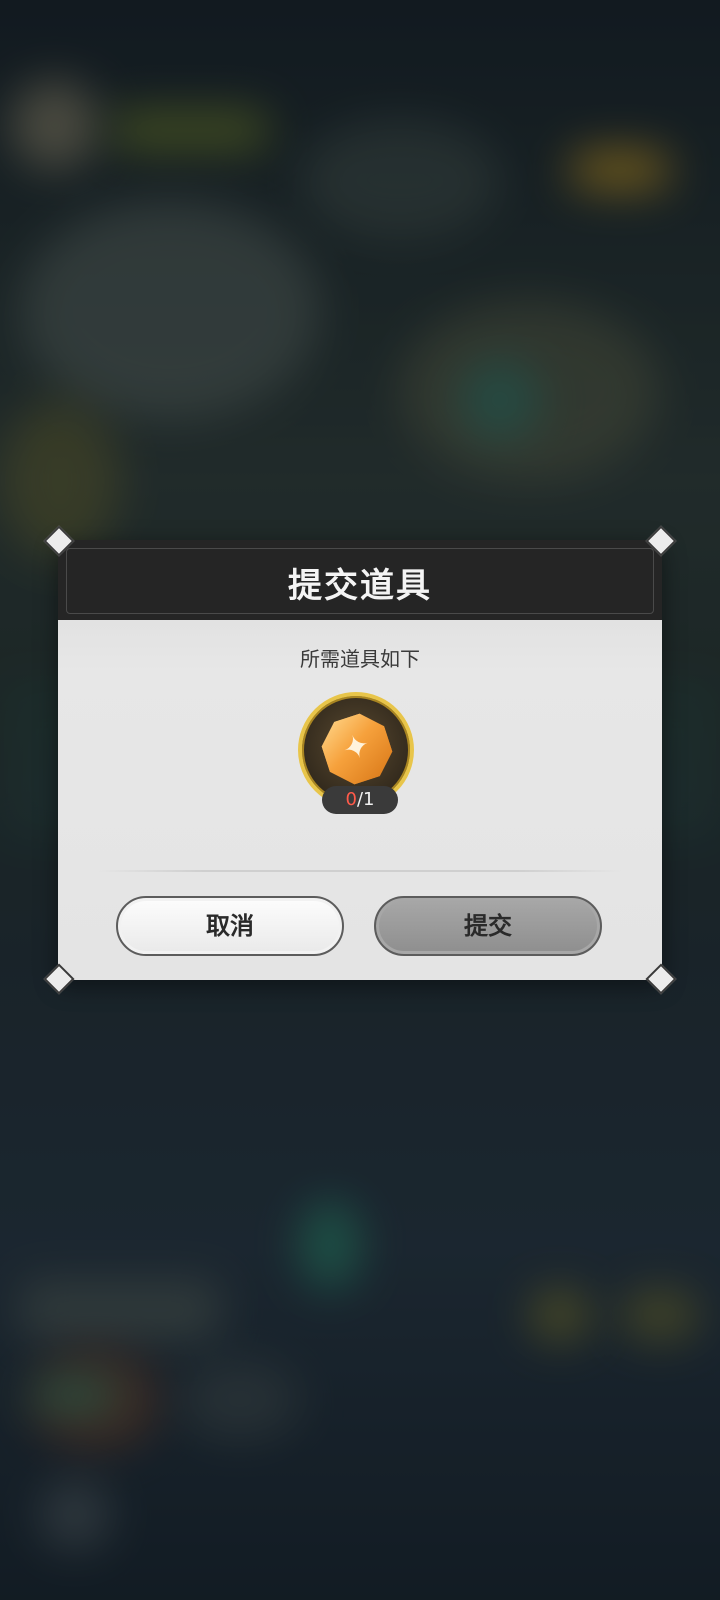 The height and width of the screenshot is (1600, 720). I want to click on required-items-label: 所需道具如下, so click(360, 659).